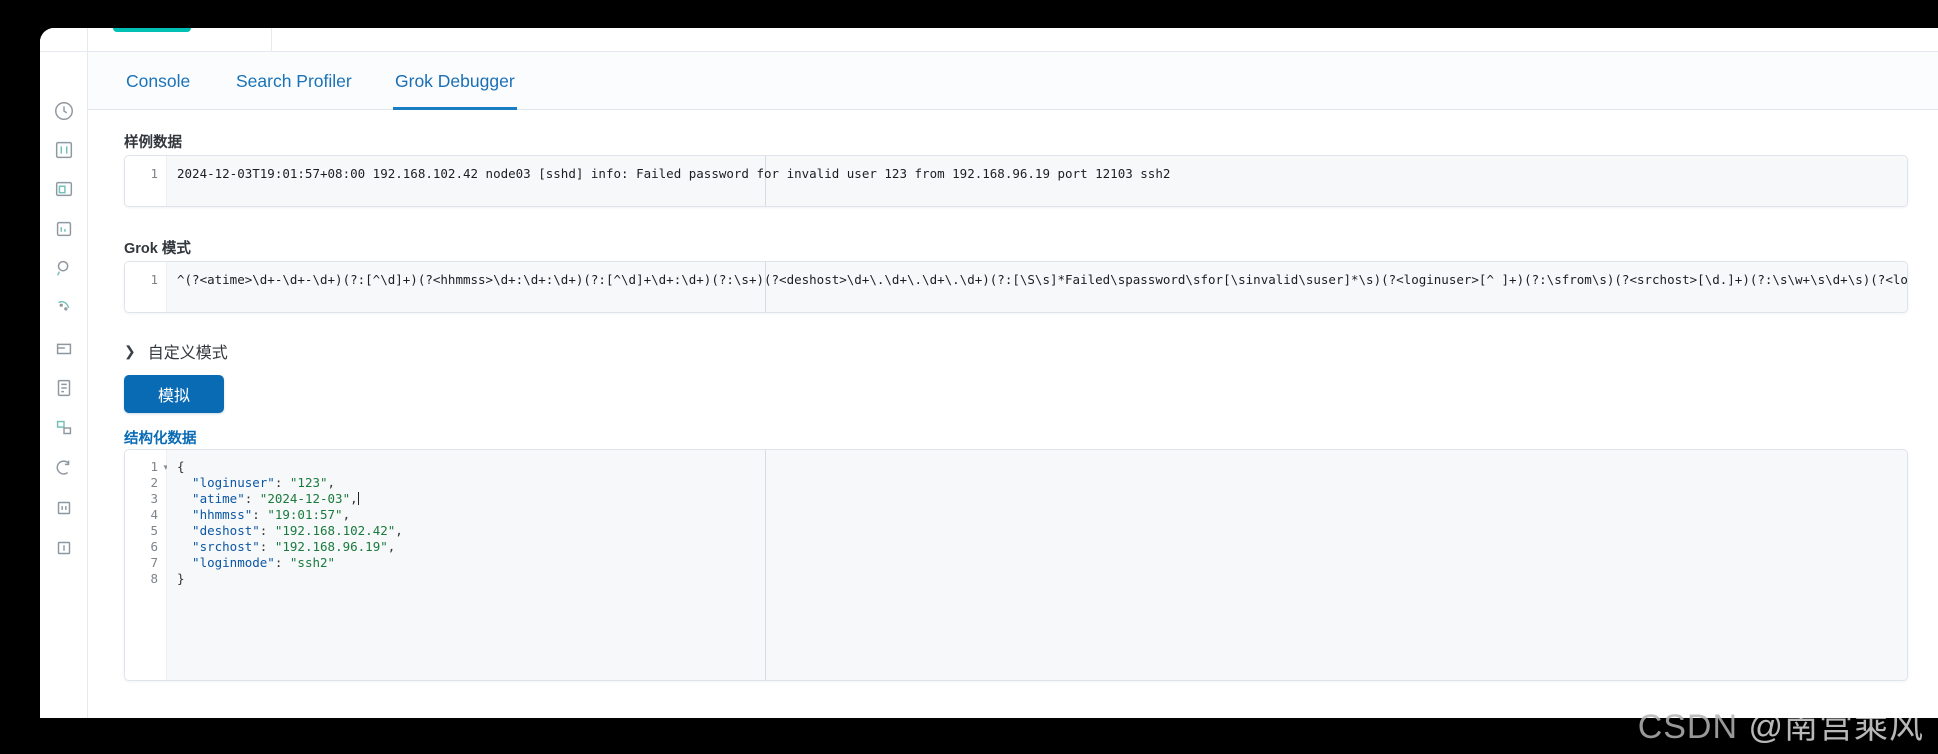 The image size is (1938, 754). I want to click on uptime-icon, so click(64, 468).